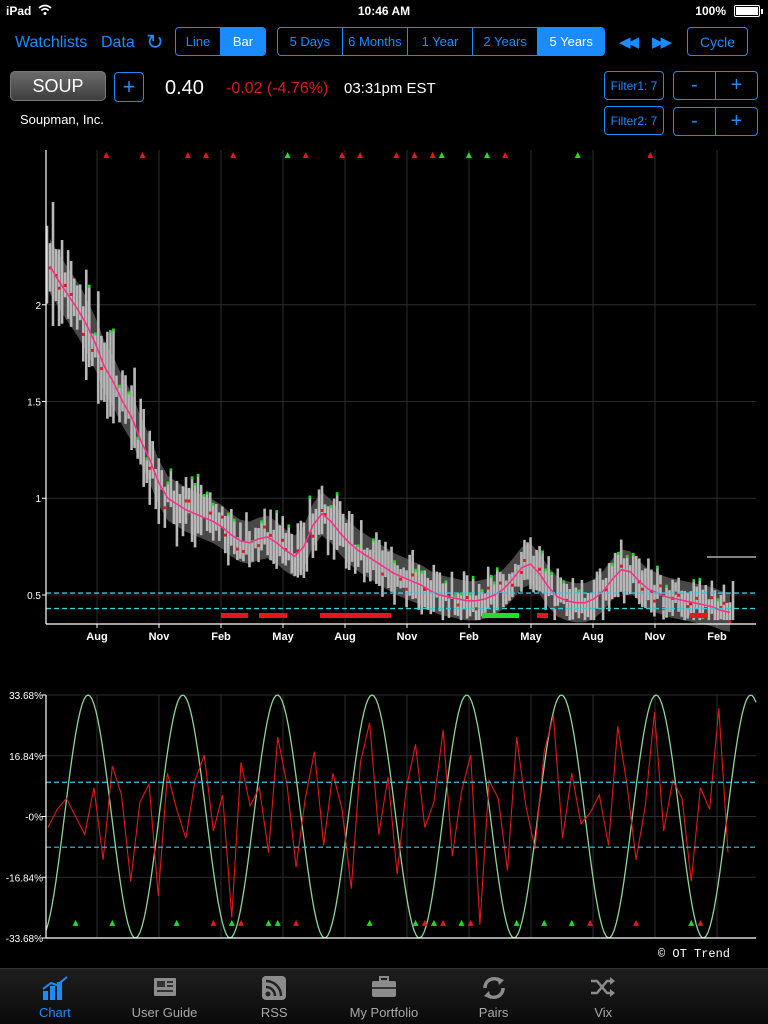 This screenshot has width=768, height=1024. I want to click on briefcase-icon, so click(384, 990).